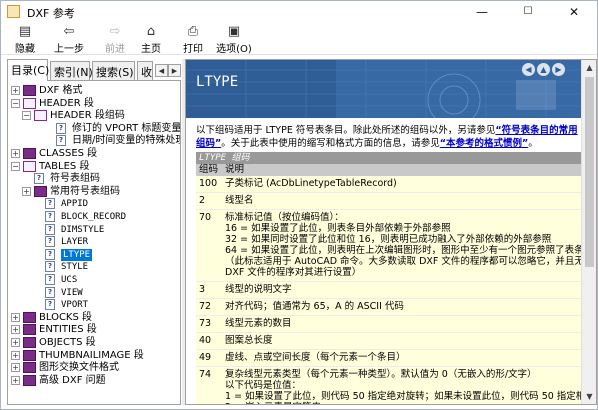 The width and height of the screenshot is (598, 410). What do you see at coordinates (193, 31) in the screenshot?
I see `printer-icon: ⎙` at bounding box center [193, 31].